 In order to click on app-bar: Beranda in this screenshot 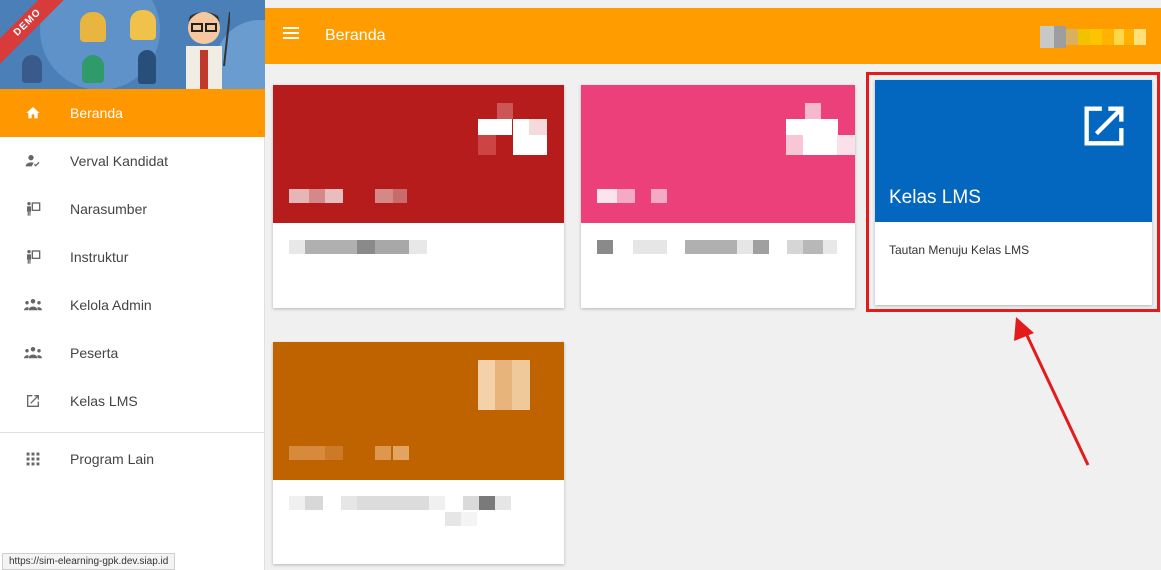, I will do `click(713, 36)`.